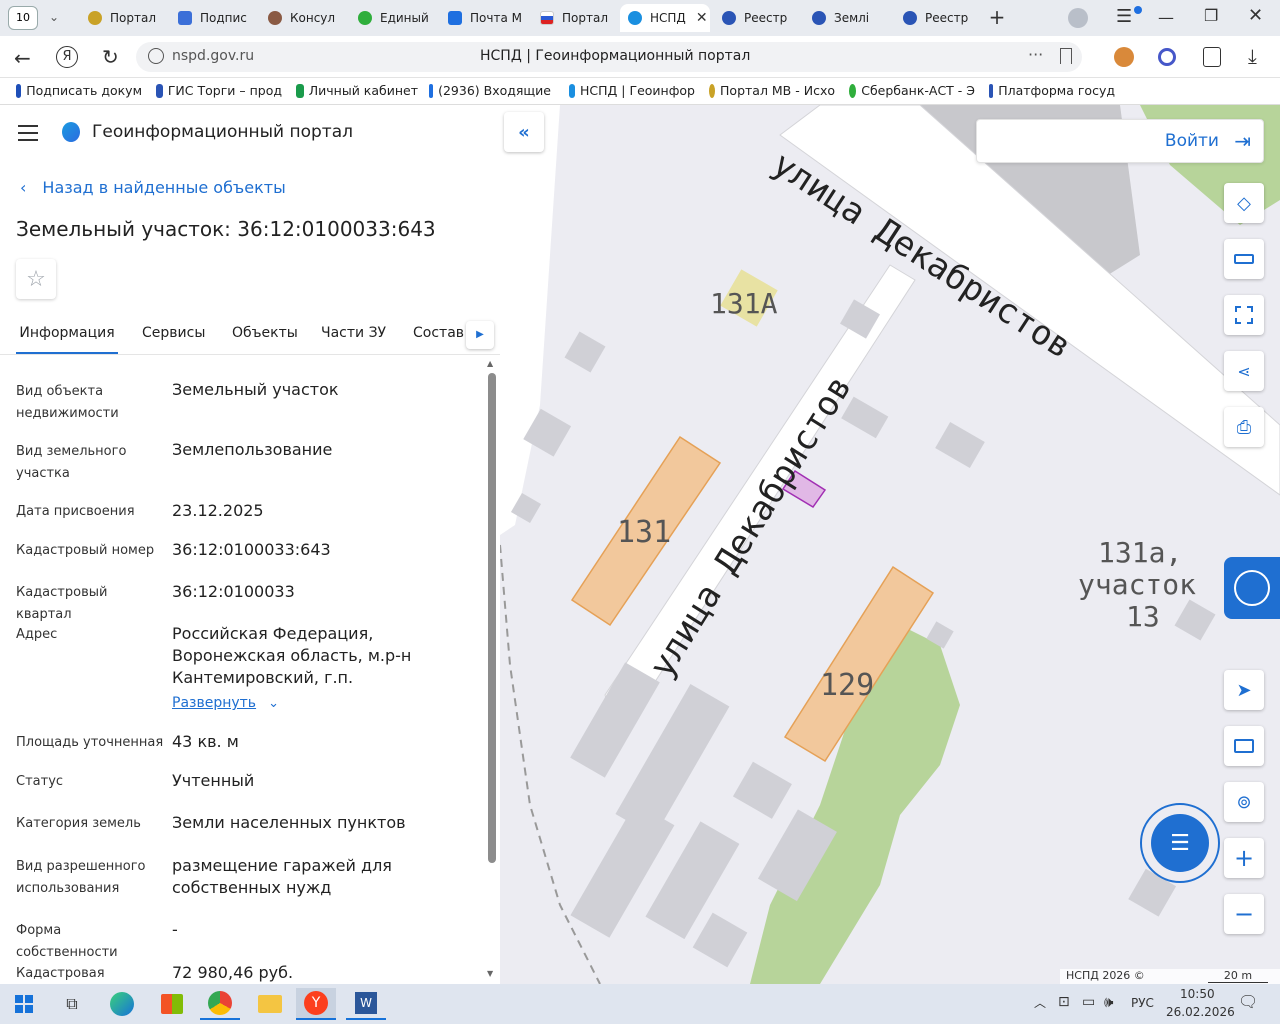  What do you see at coordinates (265, 333) in the screenshot?
I see `tab-objects: Объекты` at bounding box center [265, 333].